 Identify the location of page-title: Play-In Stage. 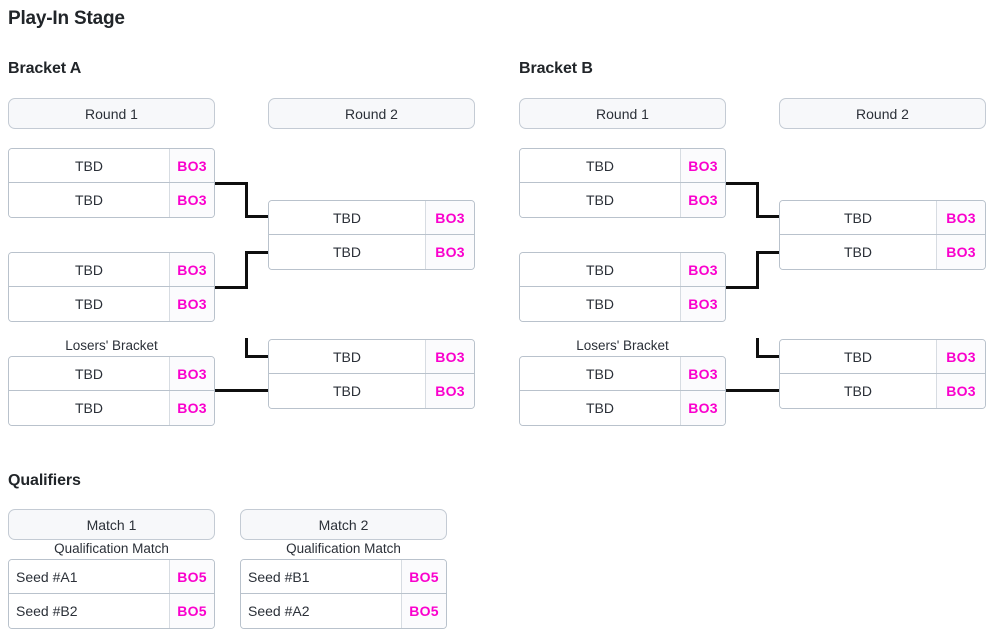
(66, 18).